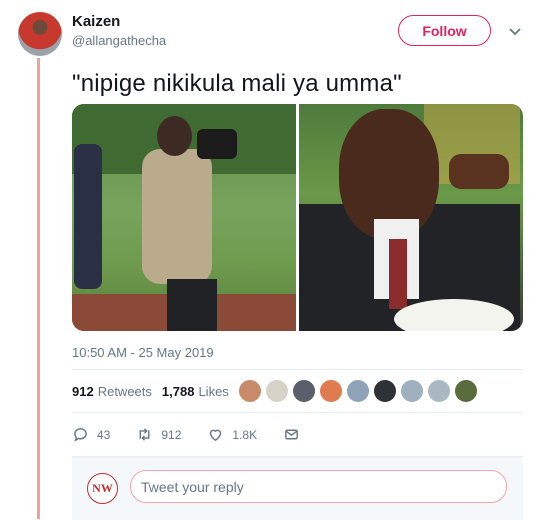 Image resolution: width=553 pixels, height=520 pixels. I want to click on retweets-stat: 912 Retweets, so click(112, 391).